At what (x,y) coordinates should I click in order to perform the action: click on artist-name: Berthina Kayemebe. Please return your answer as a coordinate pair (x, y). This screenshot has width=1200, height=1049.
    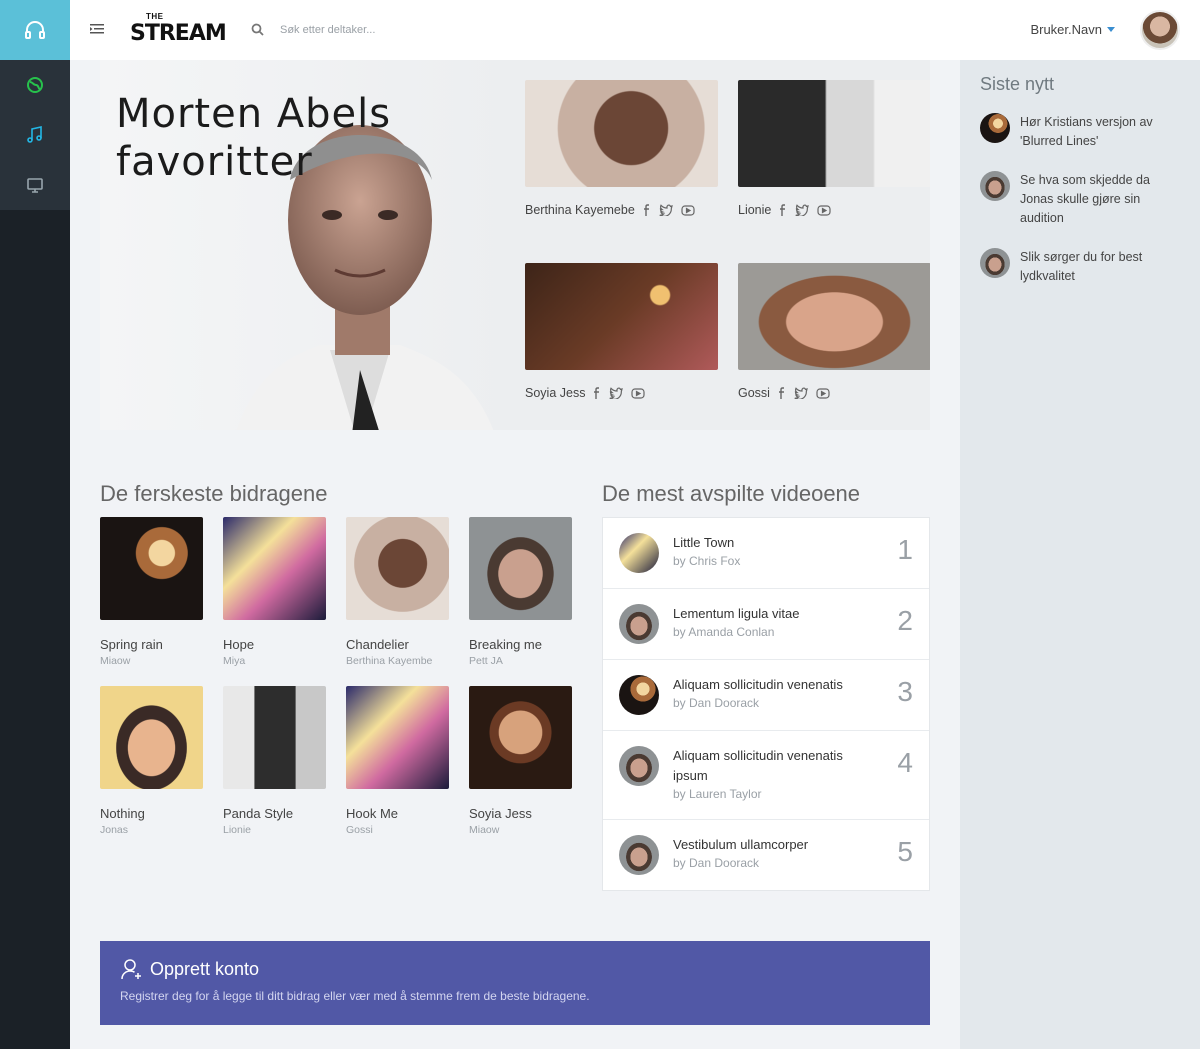
    Looking at the image, I should click on (580, 210).